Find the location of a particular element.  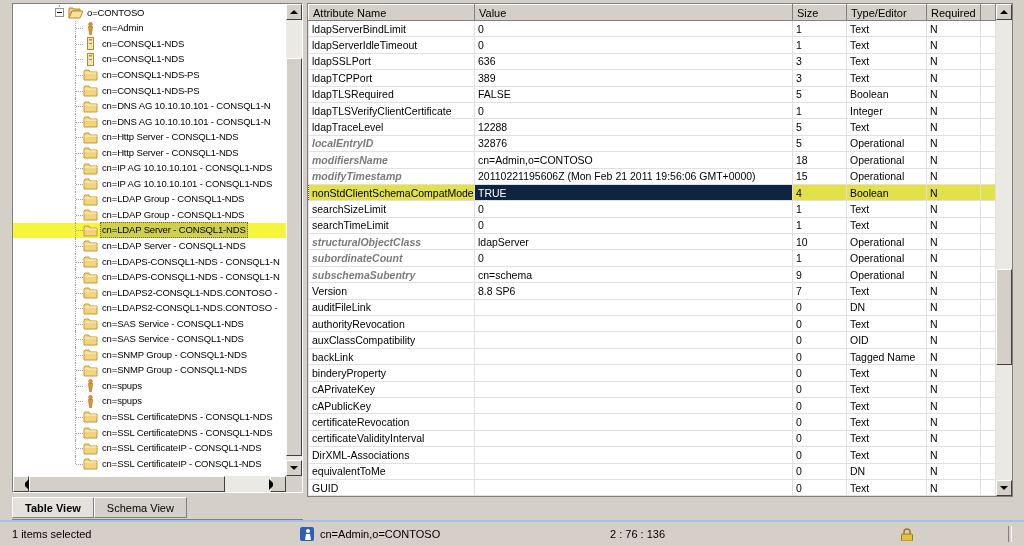

tab: Schema View is located at coordinates (140, 507).